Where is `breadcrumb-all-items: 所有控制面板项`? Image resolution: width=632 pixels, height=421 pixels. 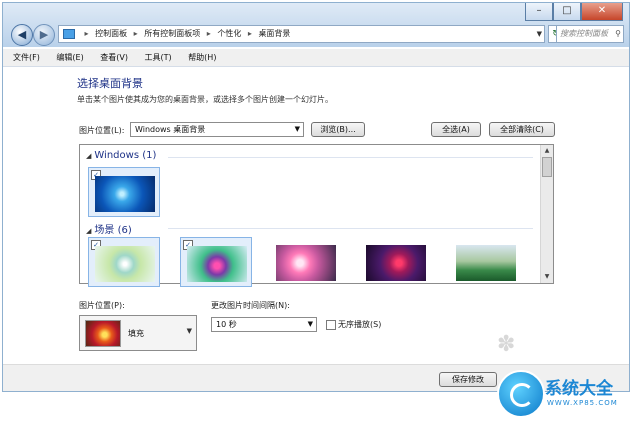 breadcrumb-all-items: 所有控制面板项 is located at coordinates (172, 33).